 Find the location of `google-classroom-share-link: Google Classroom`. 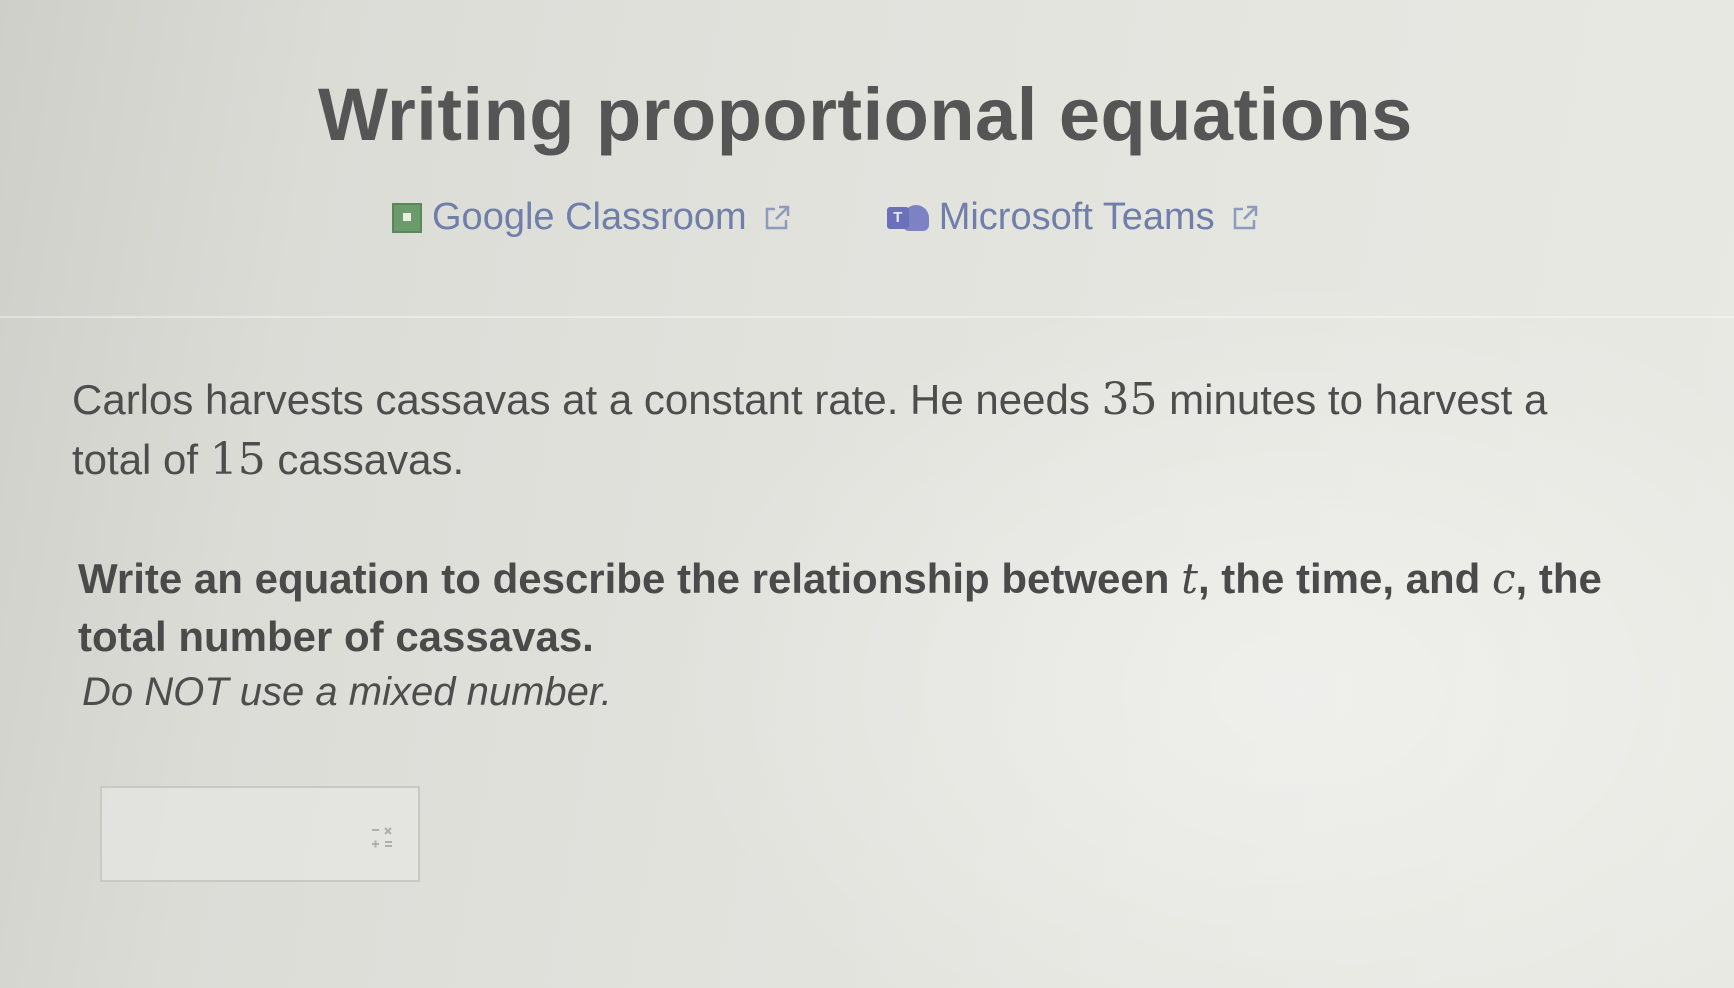

google-classroom-share-link: Google Classroom is located at coordinates (591, 217).